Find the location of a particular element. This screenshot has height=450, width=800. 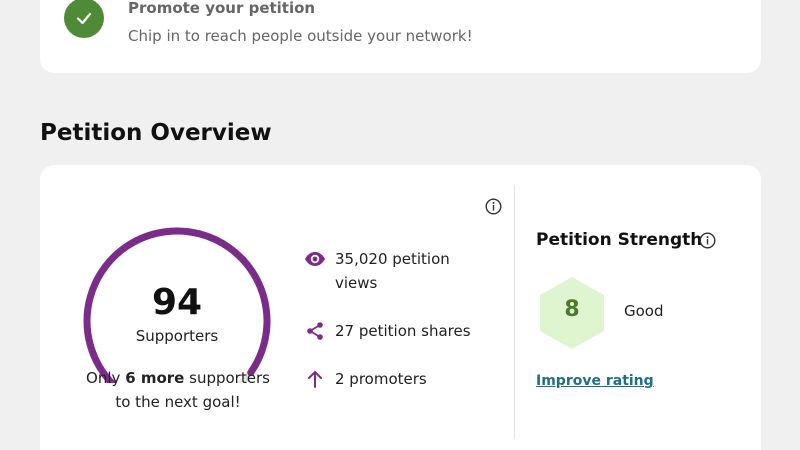

arrow-up-icon is located at coordinates (315, 379).